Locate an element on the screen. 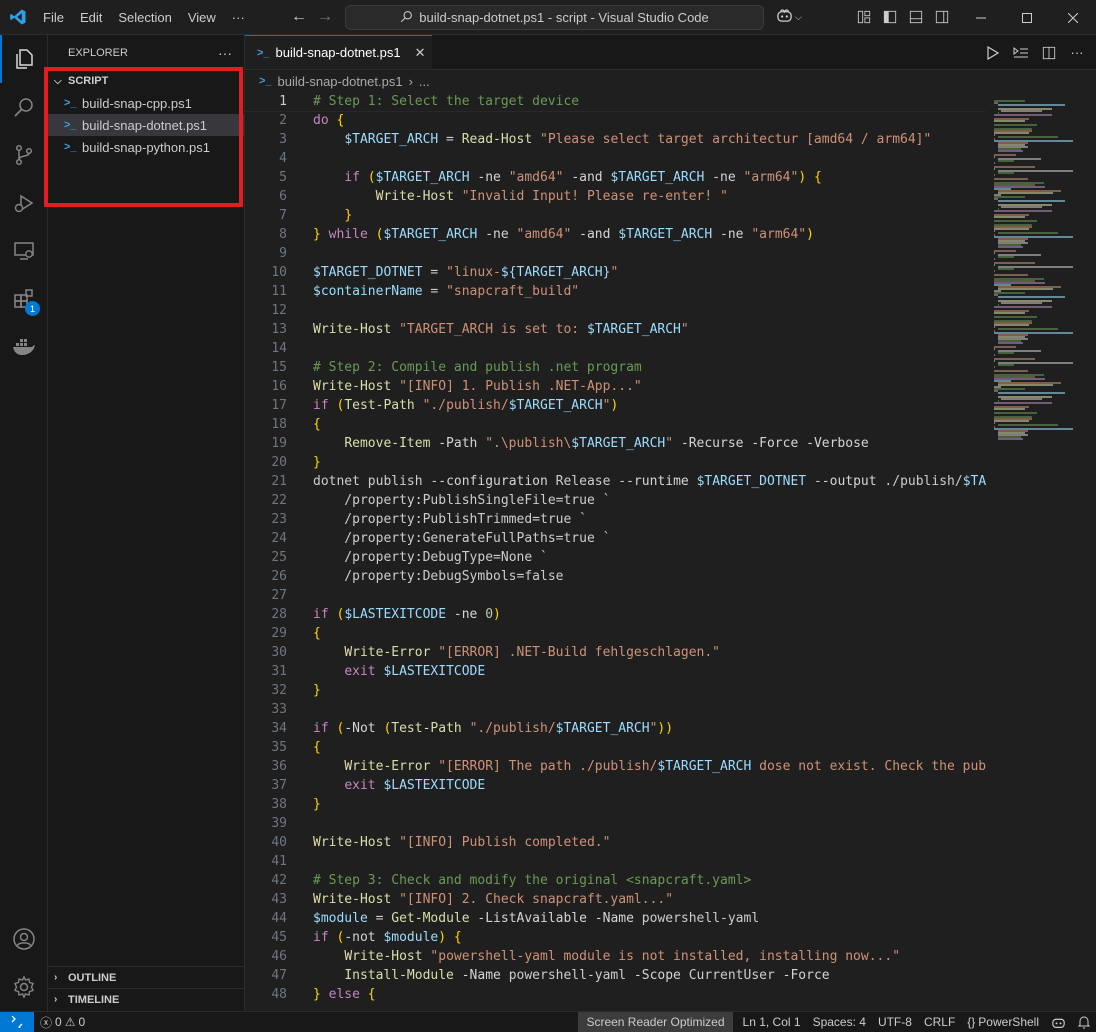 This screenshot has width=1096, height=1032. remote-explorer-icon is located at coordinates (24, 251).